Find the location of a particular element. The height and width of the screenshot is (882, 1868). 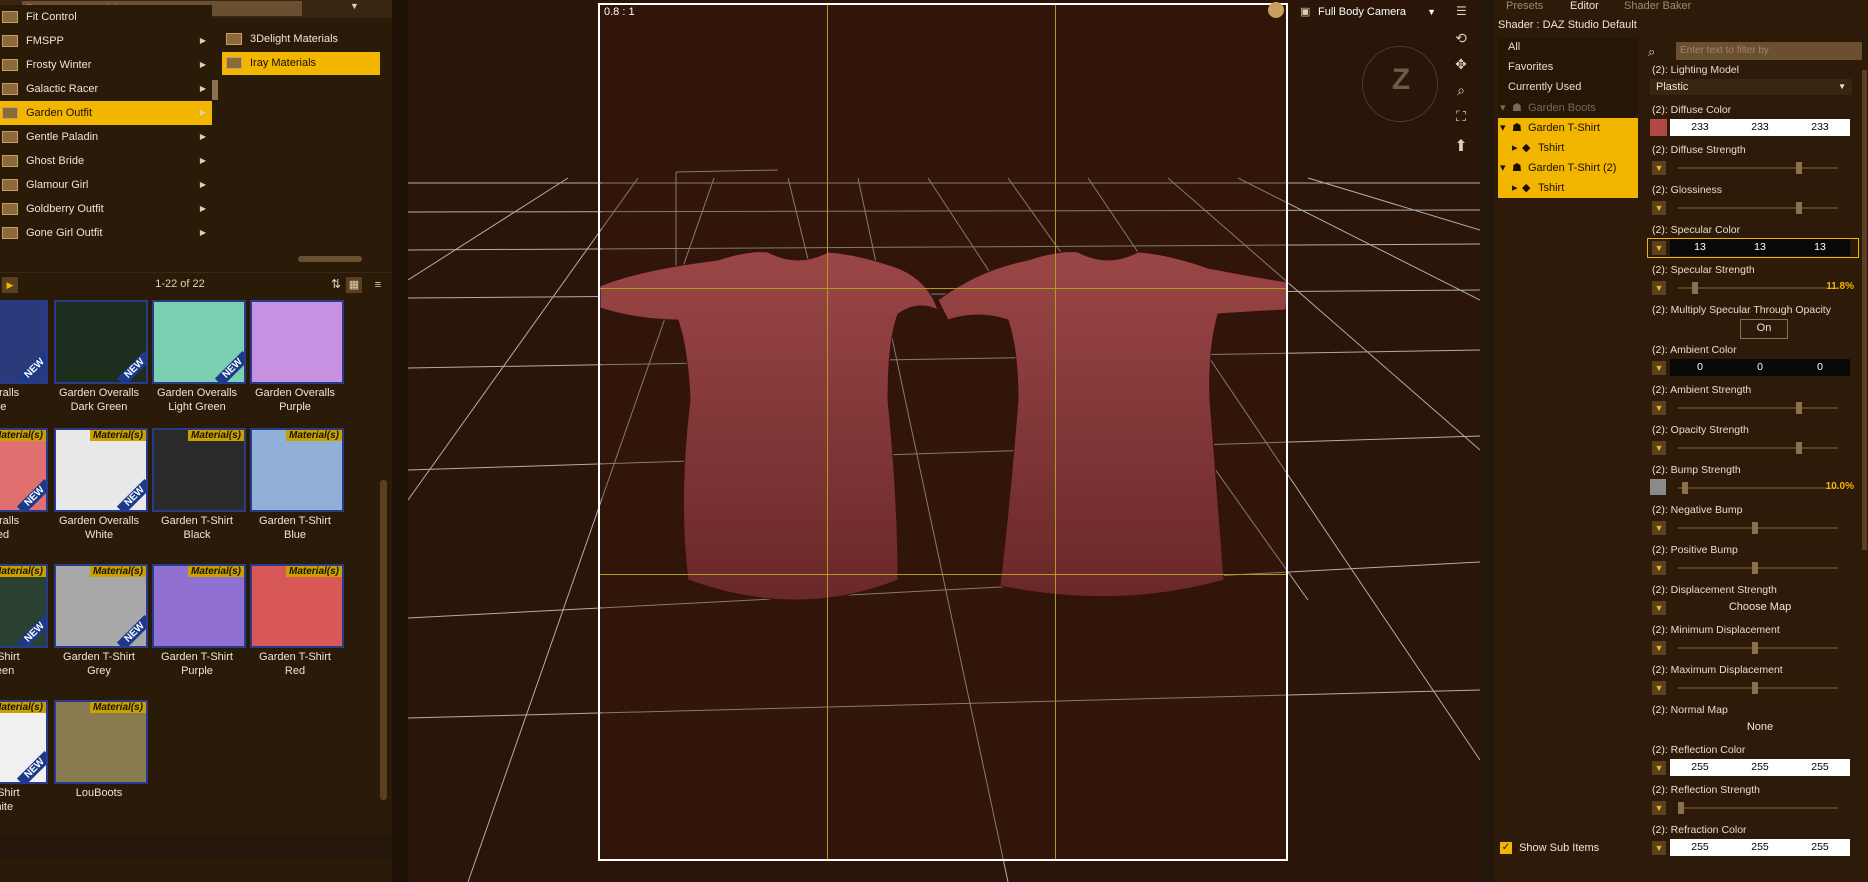

color-value-field: 13 13 13 is located at coordinates (1760, 247).